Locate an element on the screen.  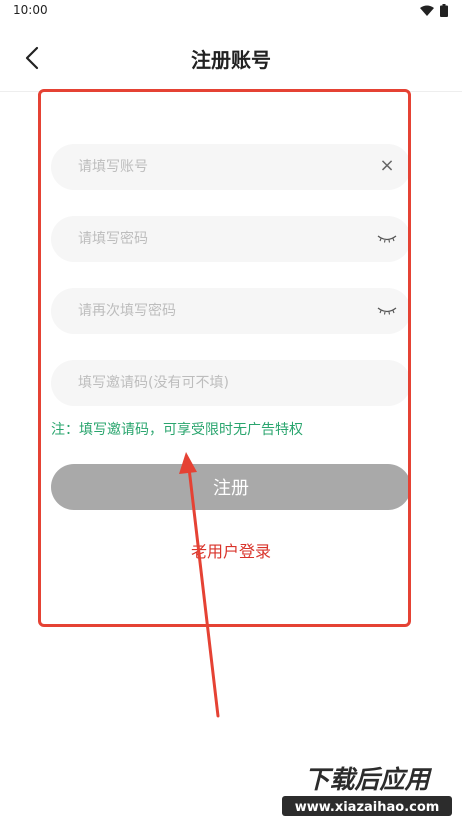
page-title: 注册账号 is located at coordinates (231, 60).